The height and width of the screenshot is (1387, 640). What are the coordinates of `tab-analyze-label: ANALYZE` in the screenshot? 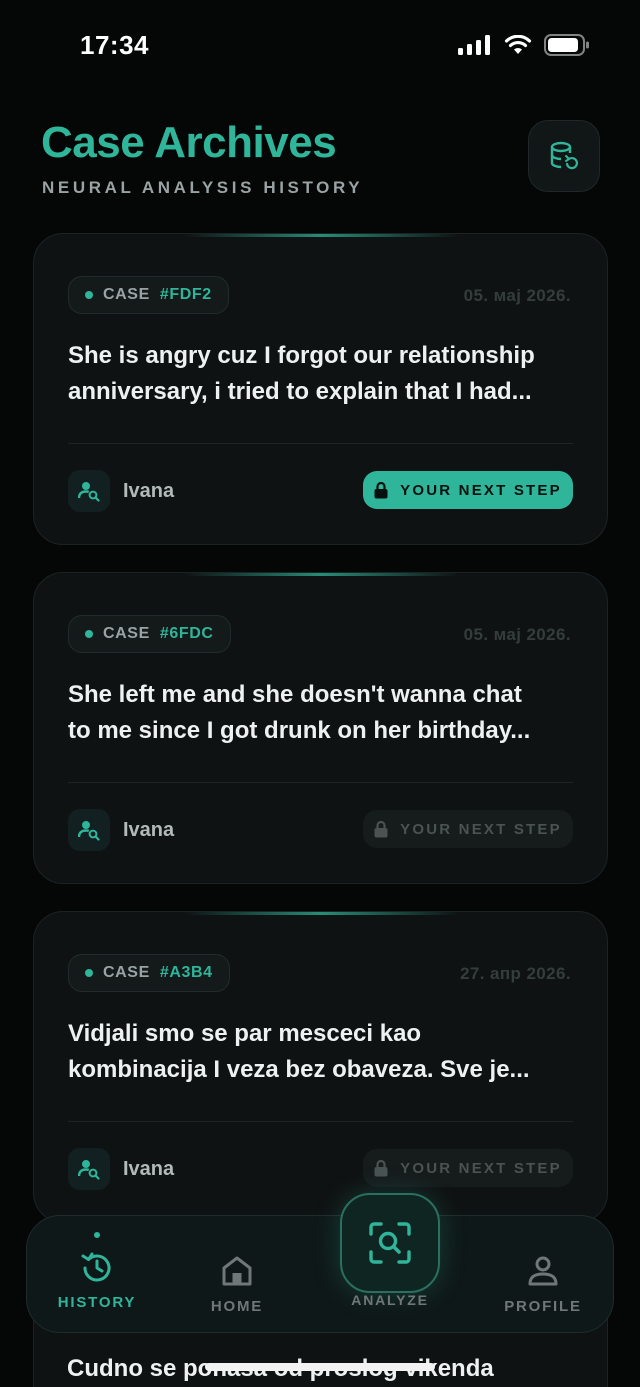 It's located at (390, 1300).